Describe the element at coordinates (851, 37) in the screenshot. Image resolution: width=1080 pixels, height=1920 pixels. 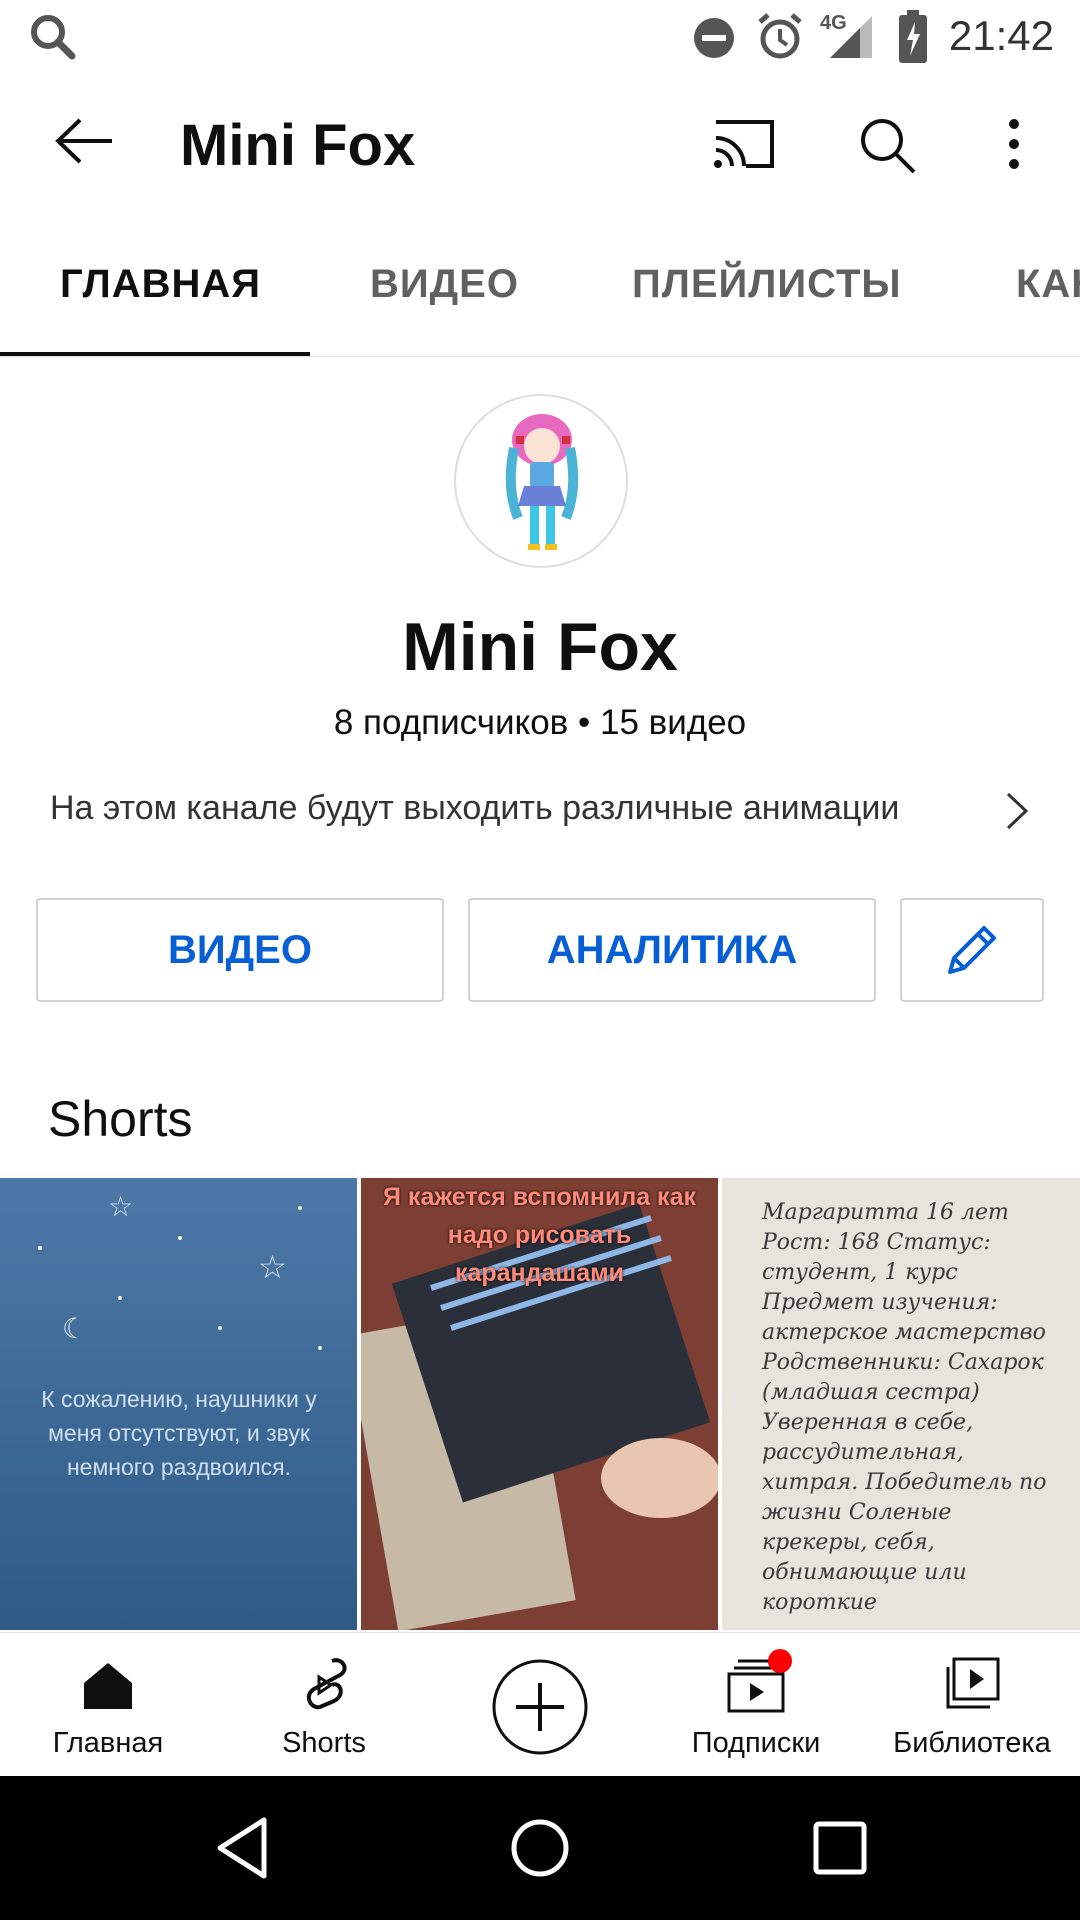
I see `signal-icon` at that location.